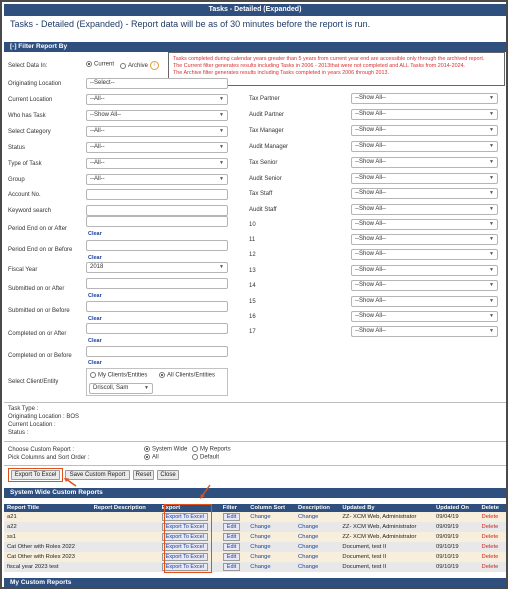 This screenshot has height=589, width=508. What do you see at coordinates (187, 375) in the screenshot?
I see `all-clients-option: All Clients/Entities` at bounding box center [187, 375].